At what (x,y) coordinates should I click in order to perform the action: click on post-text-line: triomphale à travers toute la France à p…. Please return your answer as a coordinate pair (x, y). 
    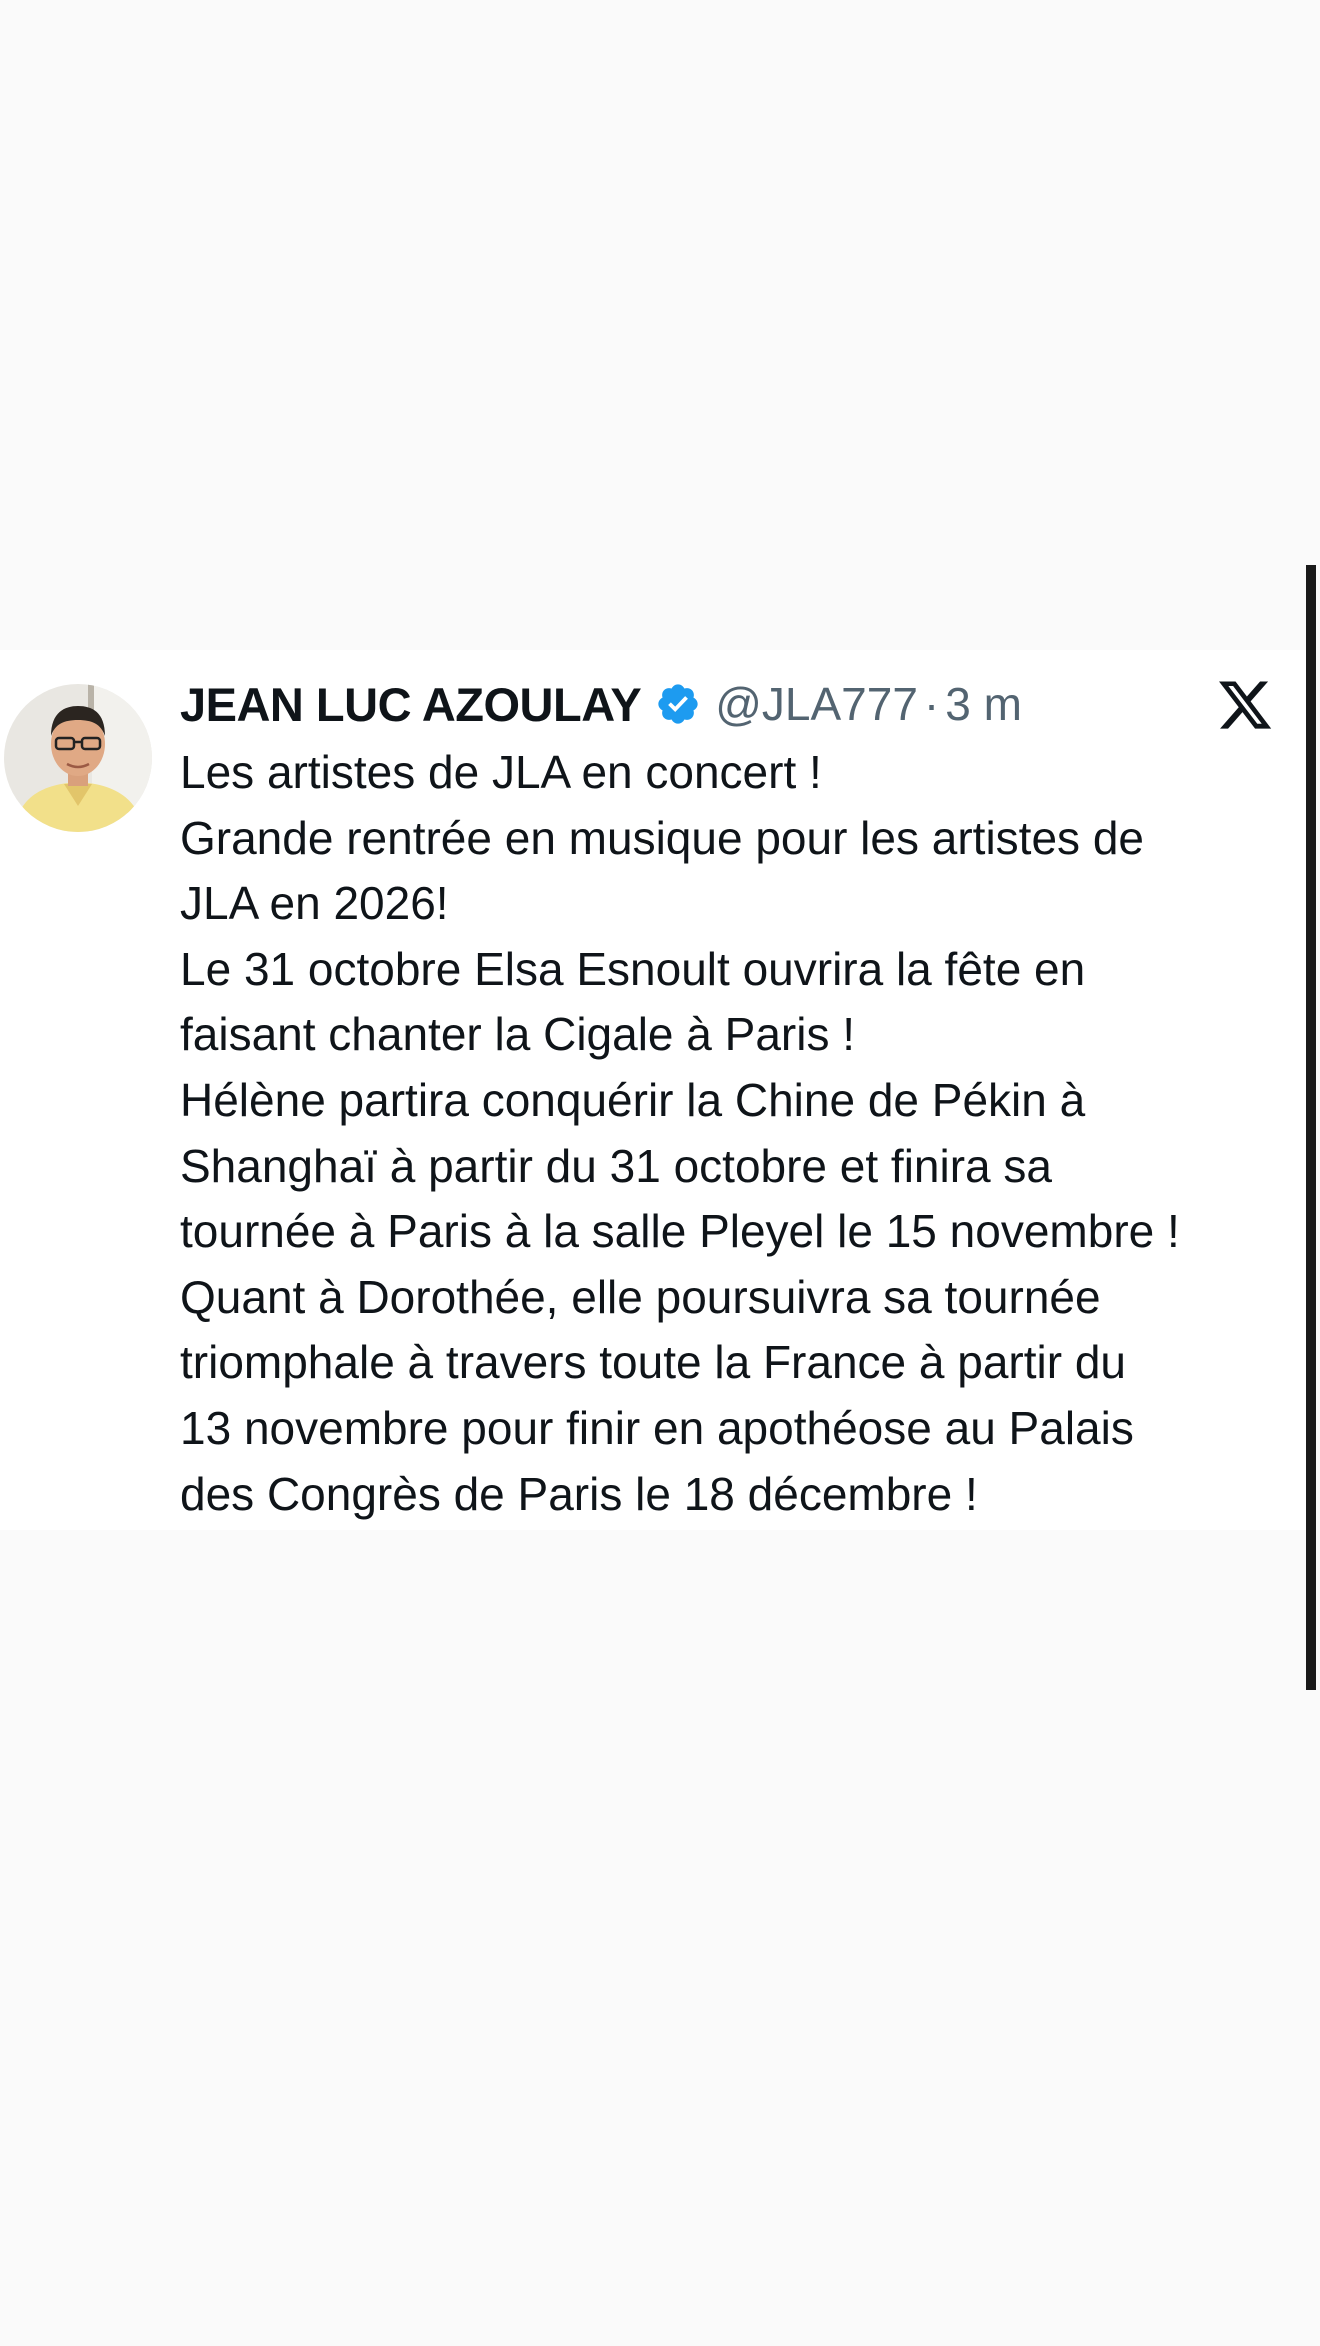
    Looking at the image, I should click on (653, 1362).